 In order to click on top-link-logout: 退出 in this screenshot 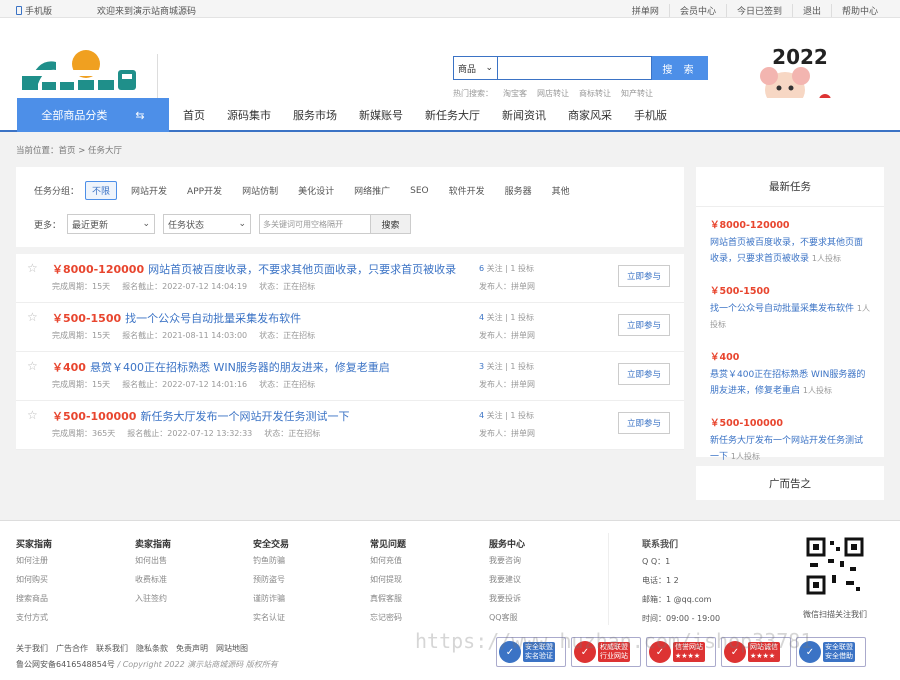, I will do `click(811, 10)`.